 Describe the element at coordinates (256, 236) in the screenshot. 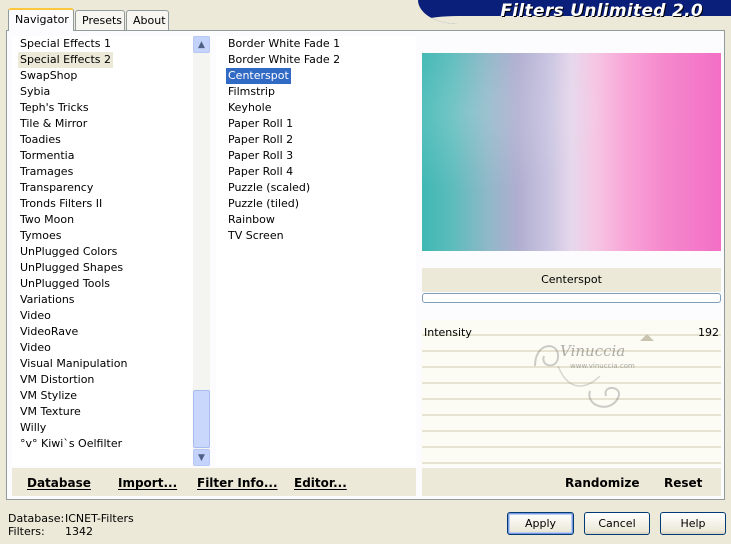

I see `list-item: TV Screen` at that location.